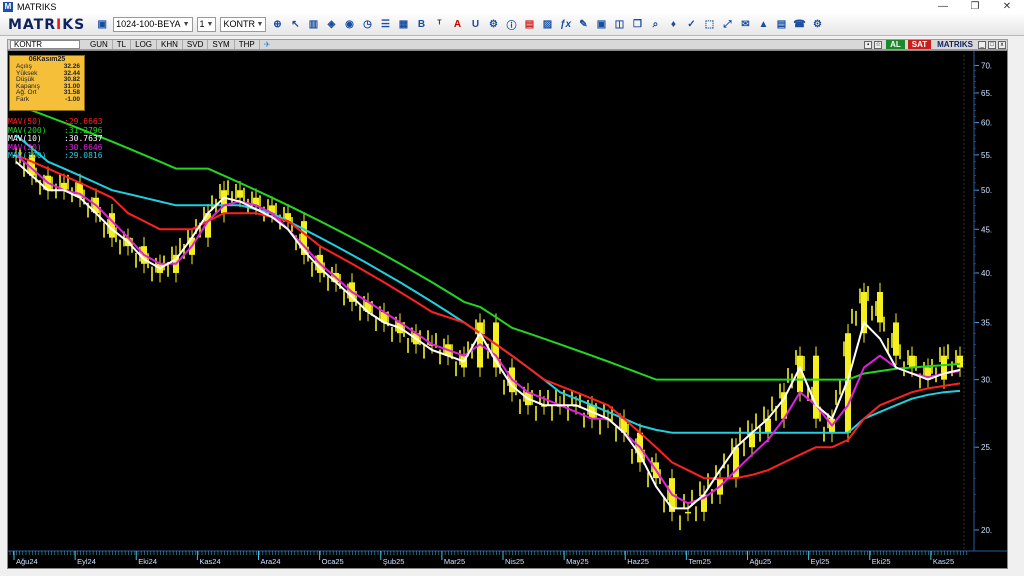 The image size is (1024, 576). Describe the element at coordinates (761, 561) in the screenshot. I see `x-tick-label: Ağu25` at that location.